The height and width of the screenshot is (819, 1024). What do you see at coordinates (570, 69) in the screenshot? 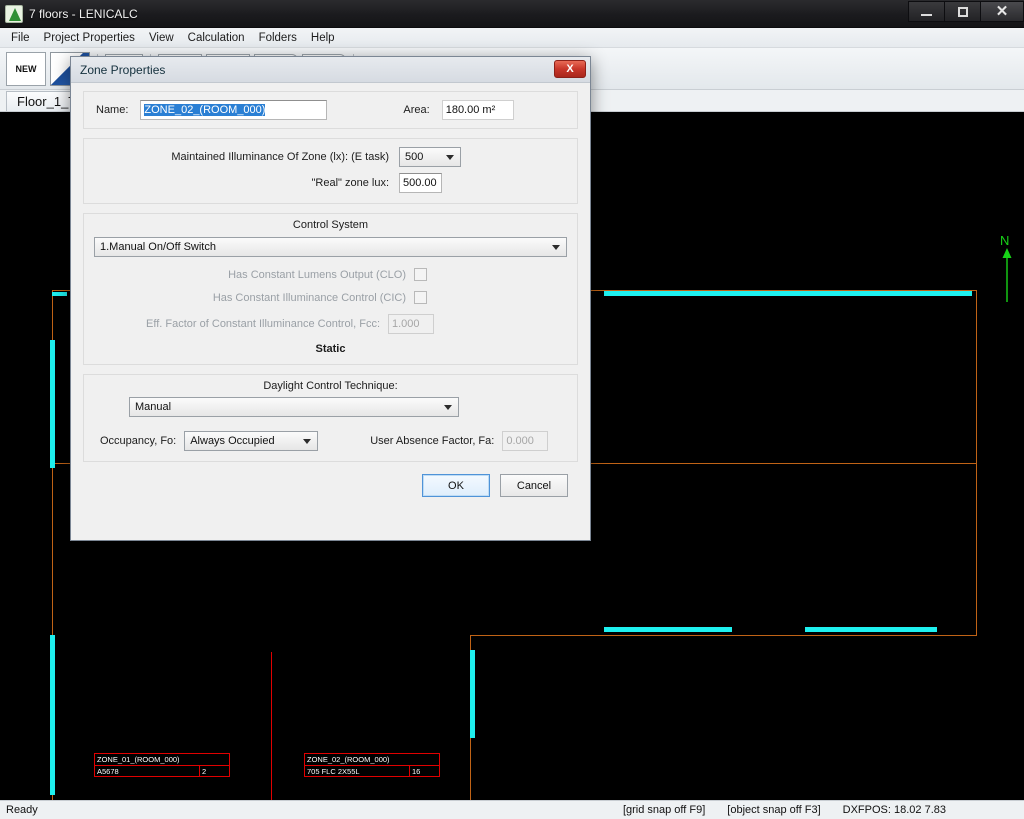
I see `dialog-close-button: X` at bounding box center [570, 69].